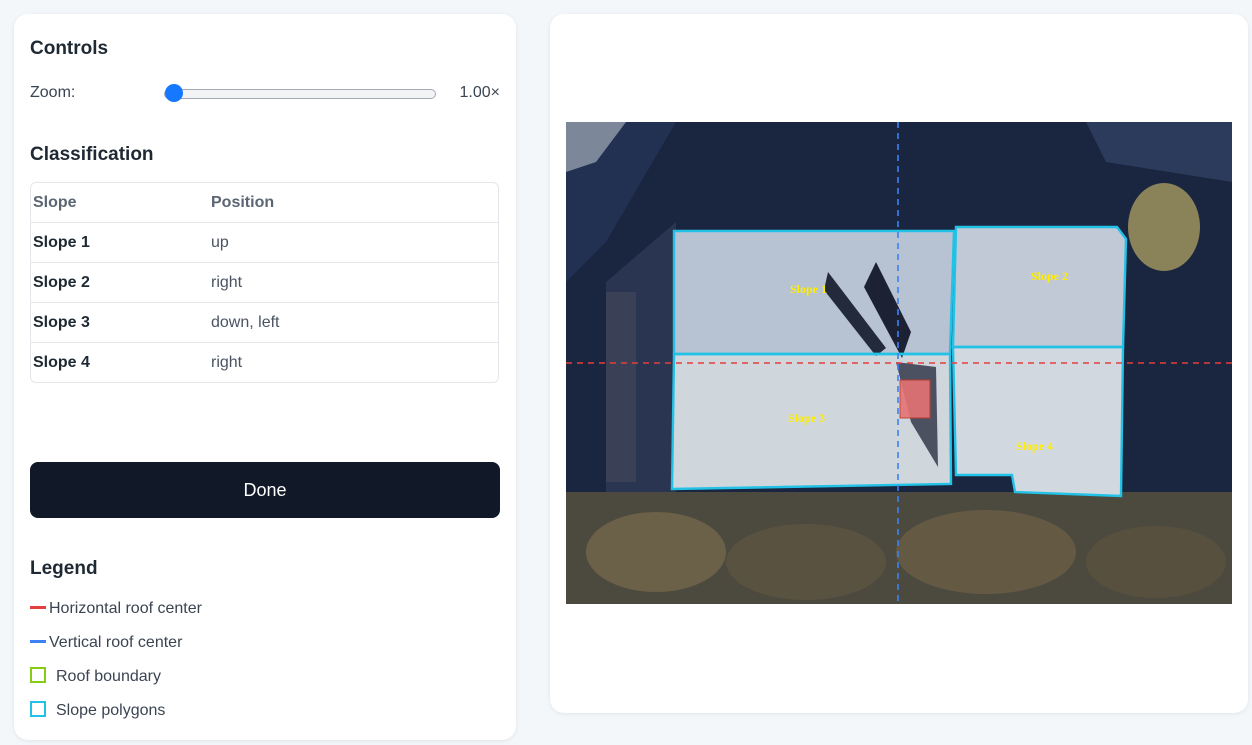 The width and height of the screenshot is (1252, 745). I want to click on red-line-icon, so click(38, 607).